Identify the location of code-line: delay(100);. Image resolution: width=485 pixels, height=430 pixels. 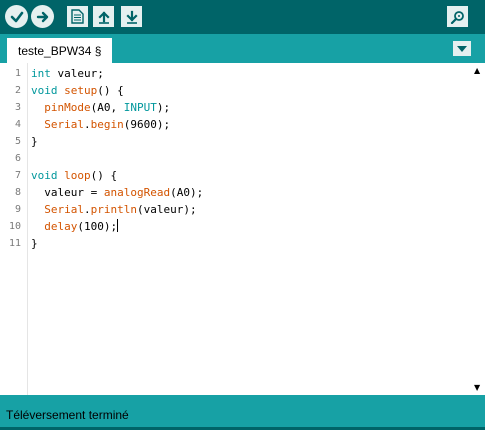
(75, 226).